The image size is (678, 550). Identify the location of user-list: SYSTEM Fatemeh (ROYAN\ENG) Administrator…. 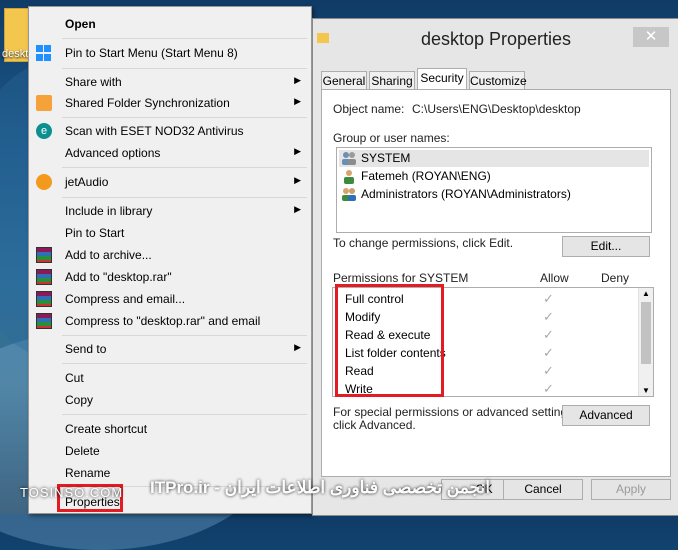
(494, 190).